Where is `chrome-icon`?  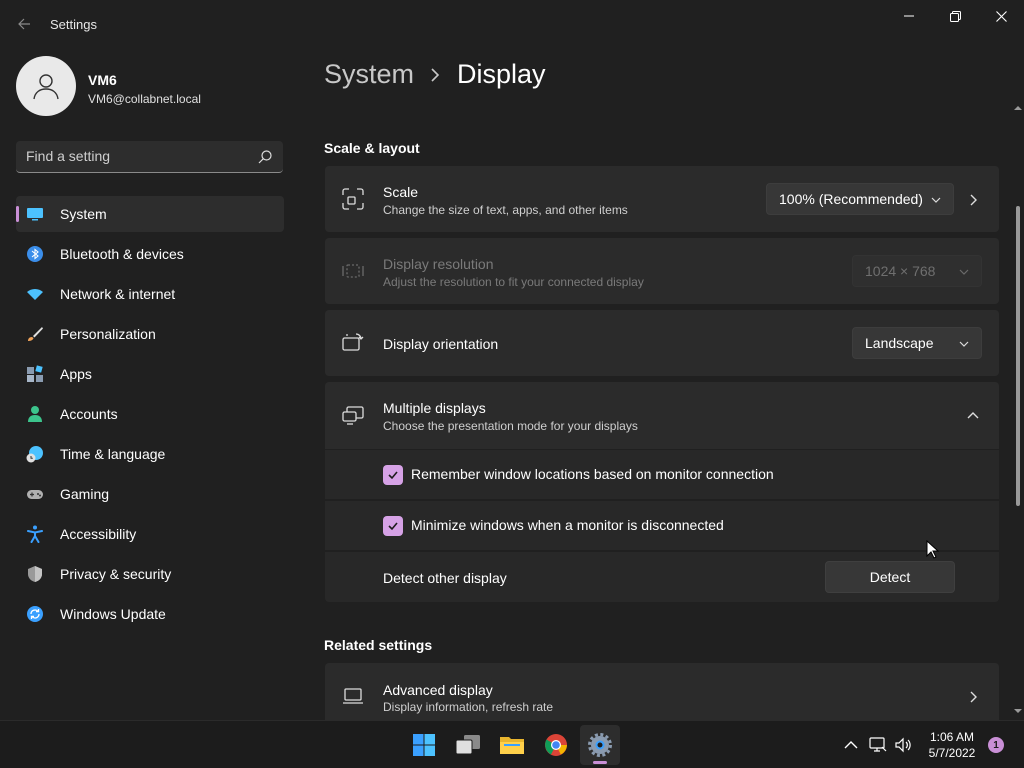 chrome-icon is located at coordinates (556, 745).